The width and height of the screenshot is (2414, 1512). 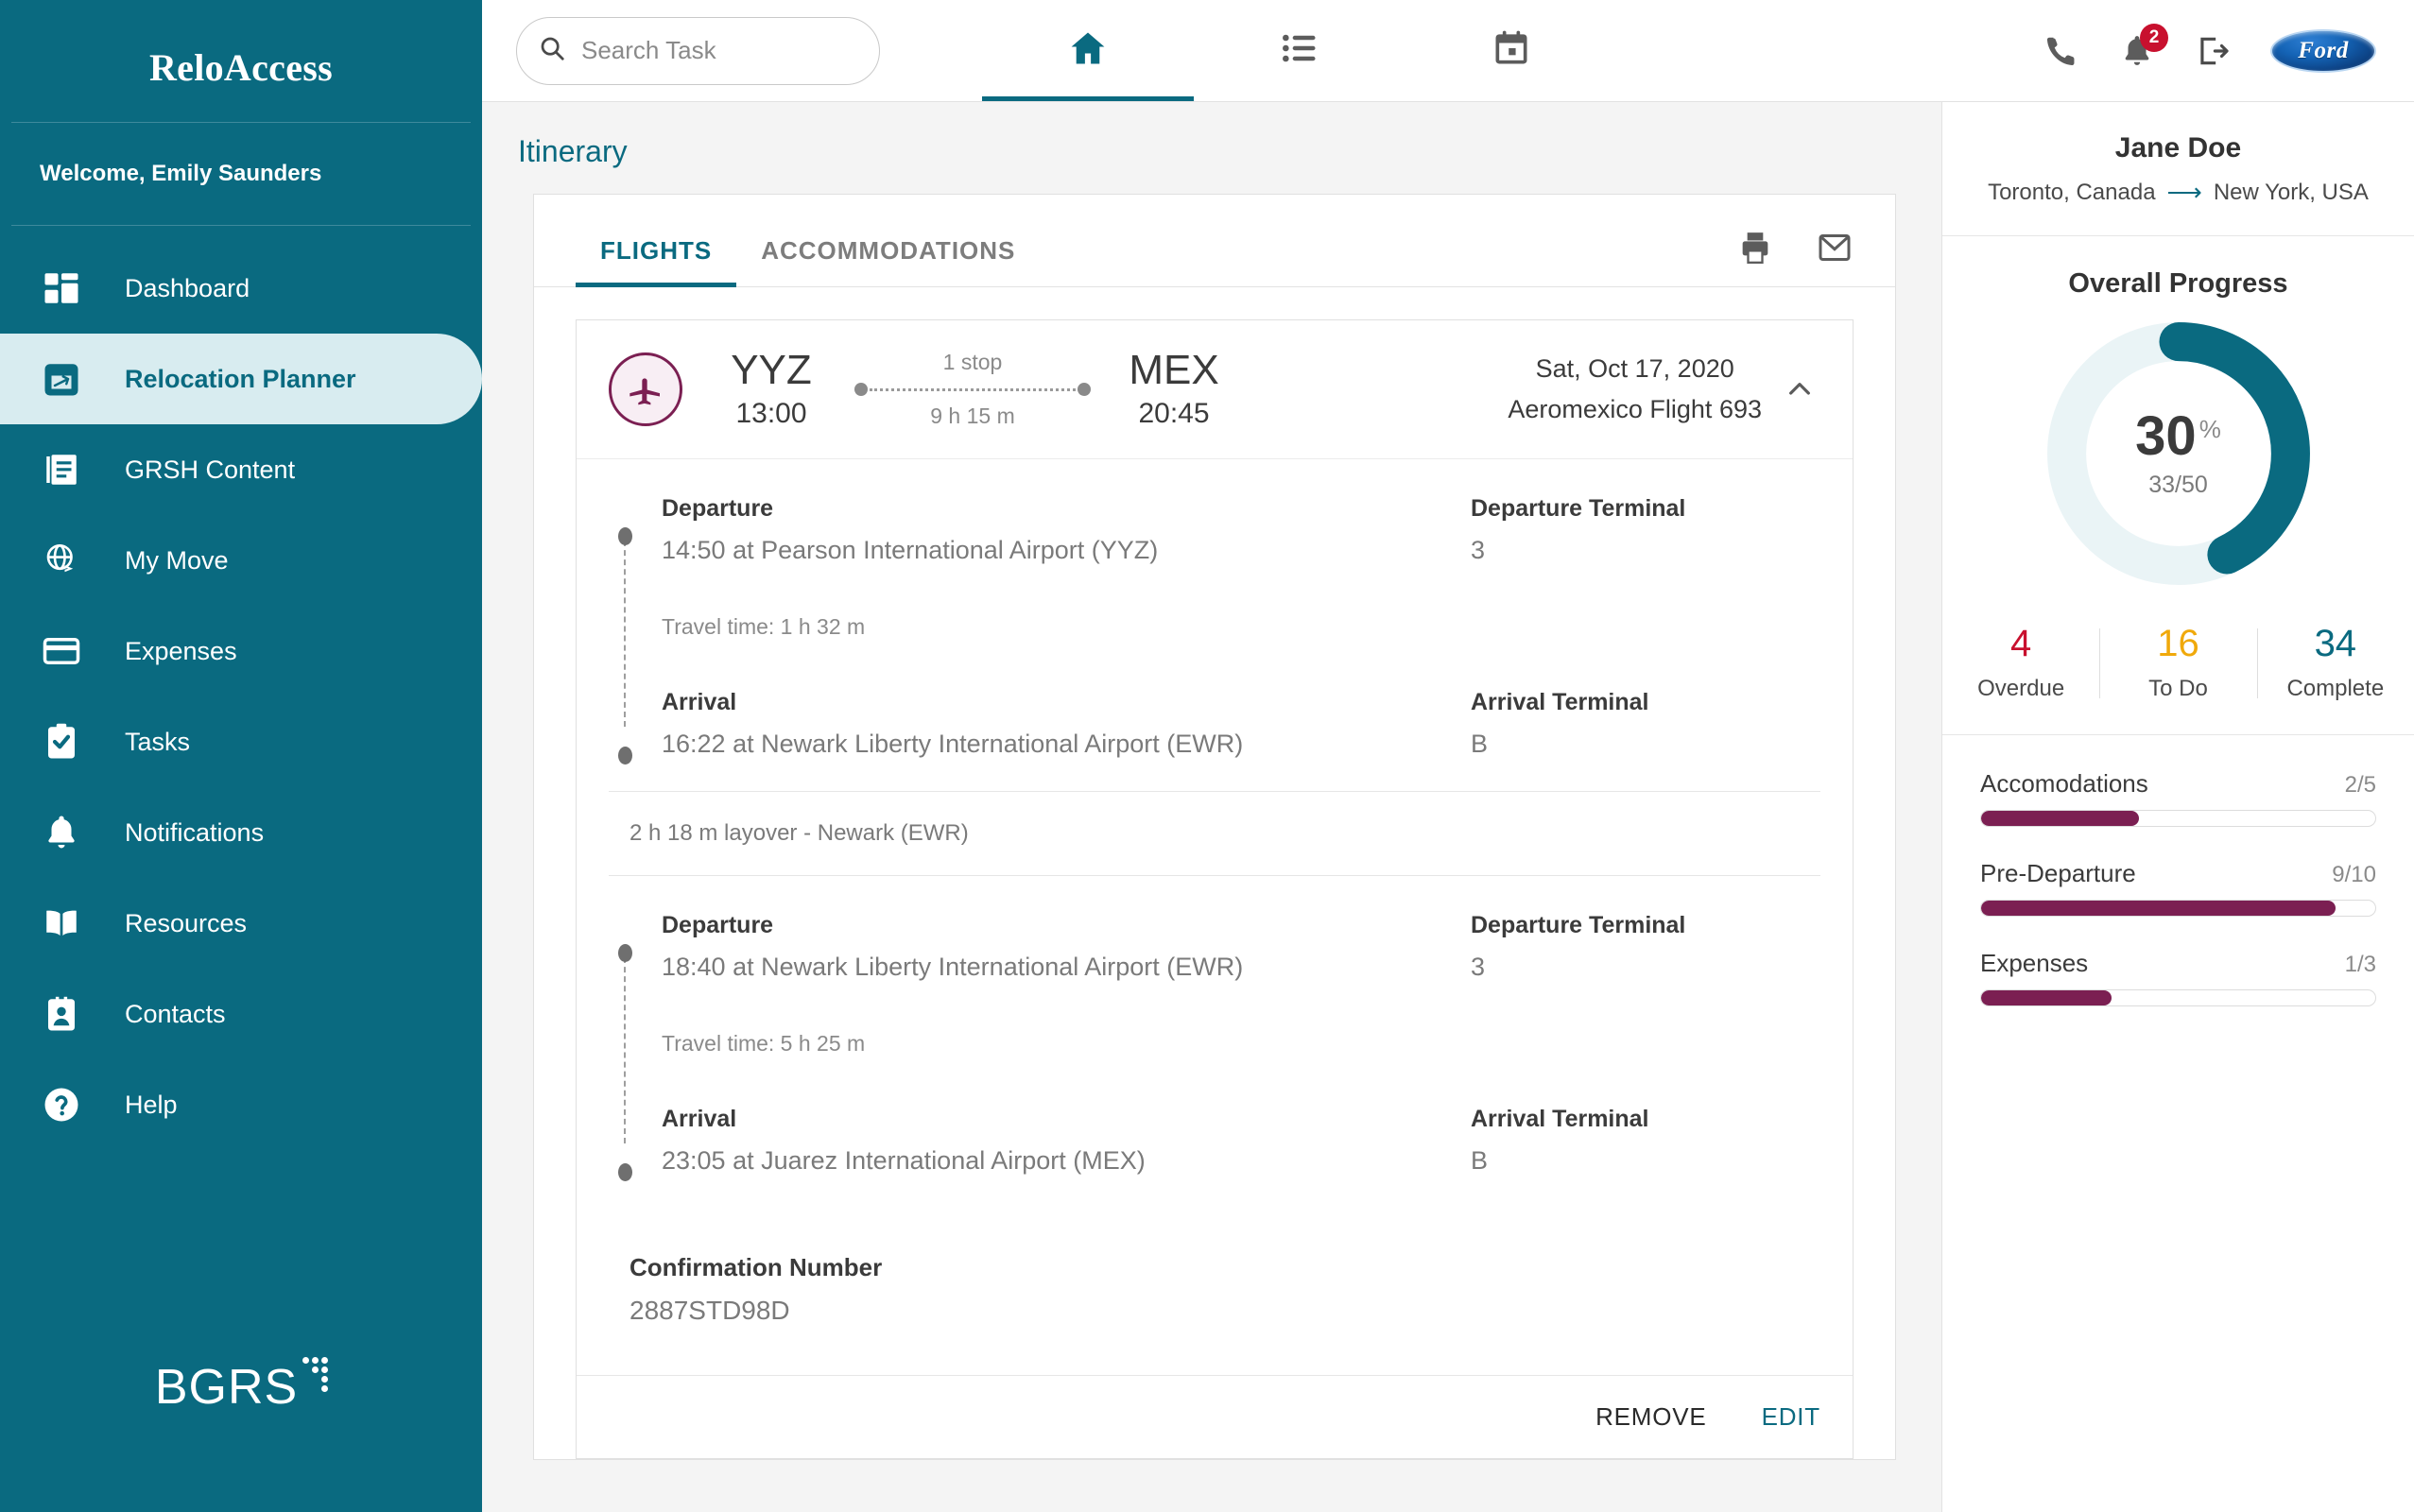 I want to click on sidebar-item-dashboard: Dashboard, so click(x=241, y=288).